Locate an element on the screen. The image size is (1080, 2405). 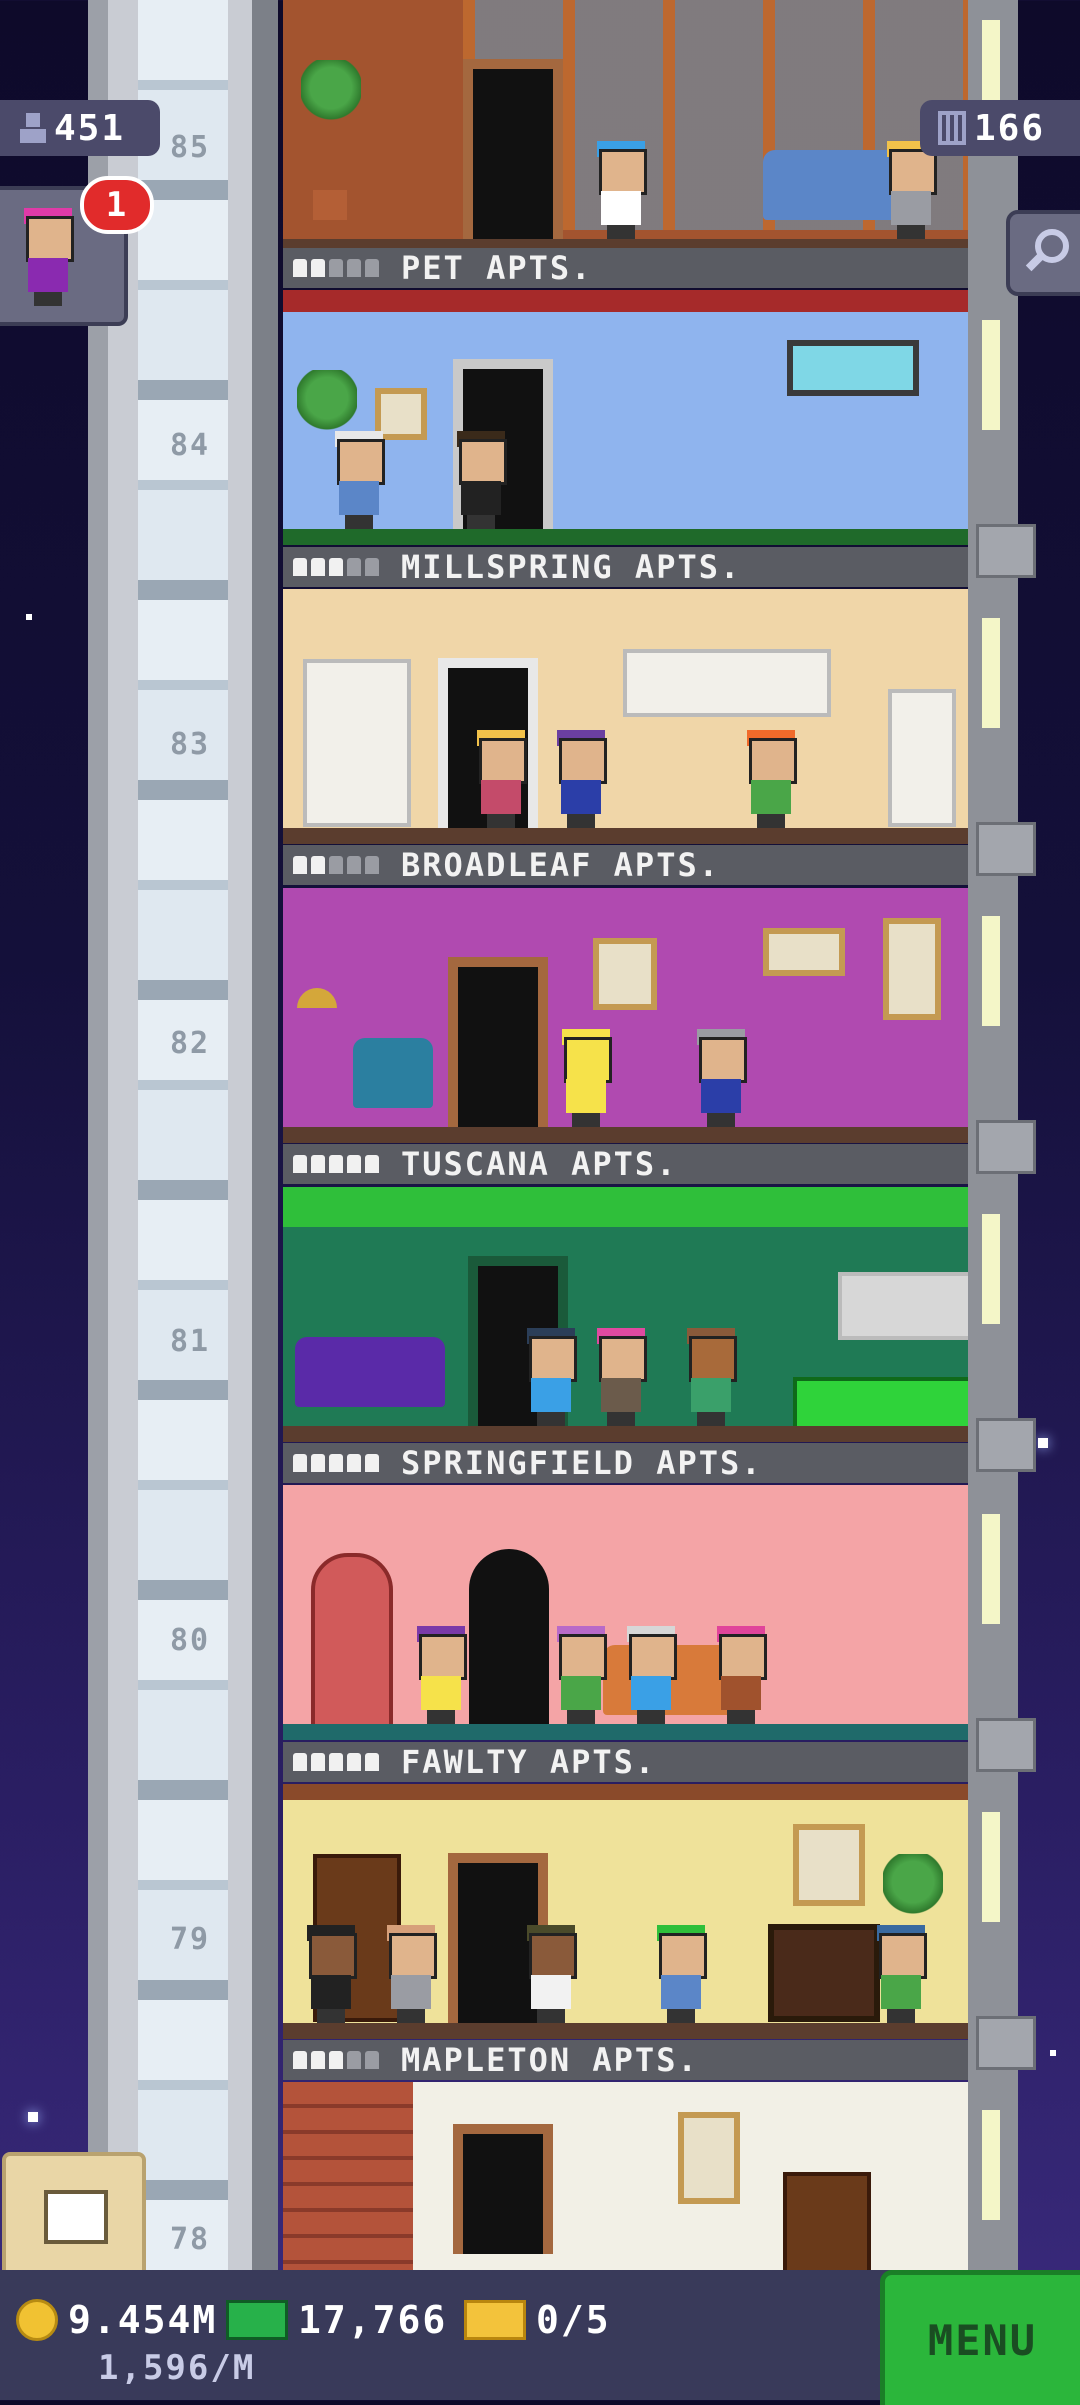
coins-stat: 9.454M is located at coordinates (116, 2320).